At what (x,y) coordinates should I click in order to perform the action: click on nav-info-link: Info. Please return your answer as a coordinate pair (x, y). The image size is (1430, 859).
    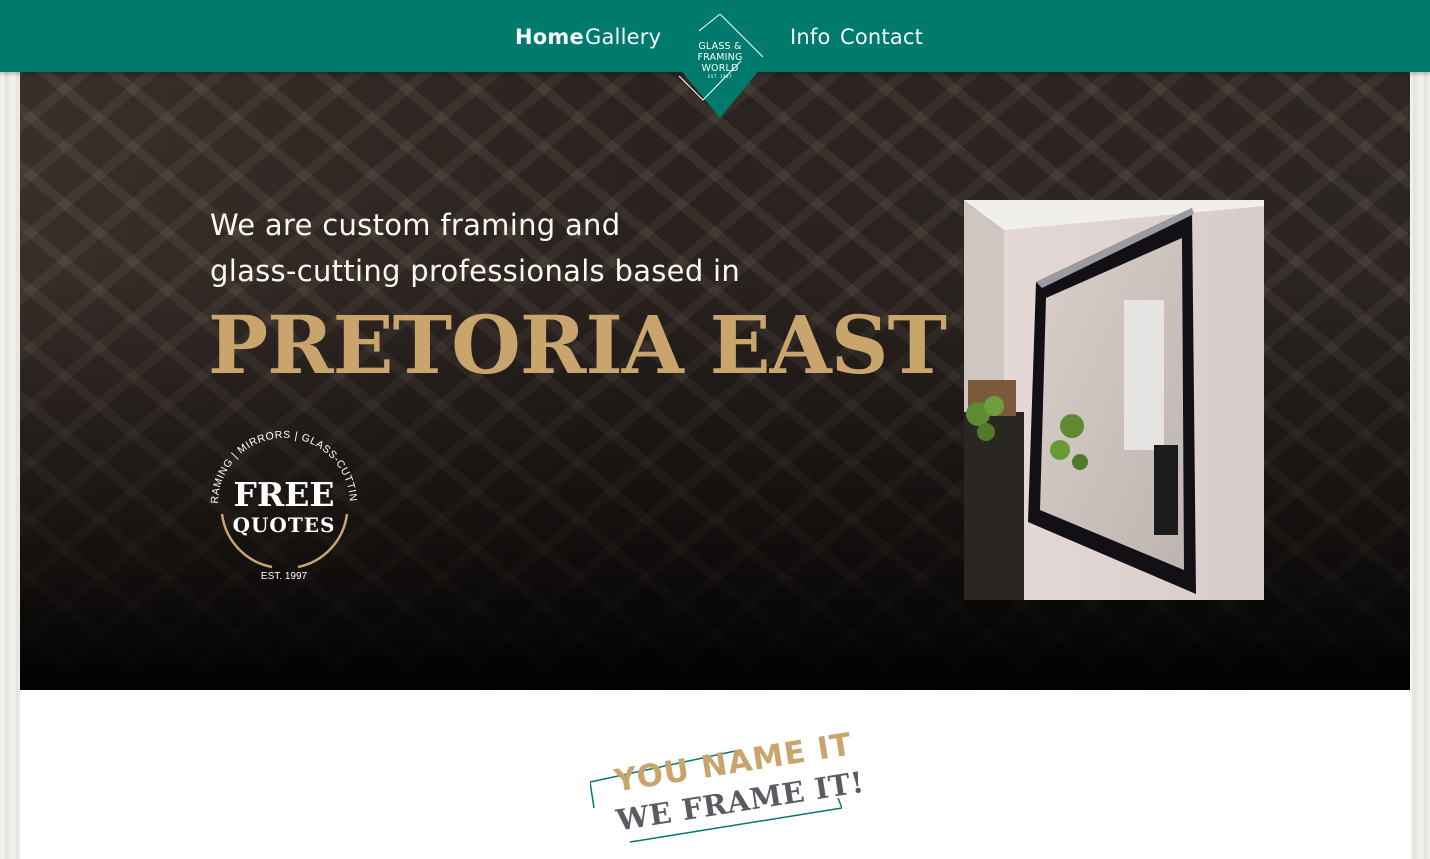
    Looking at the image, I should click on (810, 37).